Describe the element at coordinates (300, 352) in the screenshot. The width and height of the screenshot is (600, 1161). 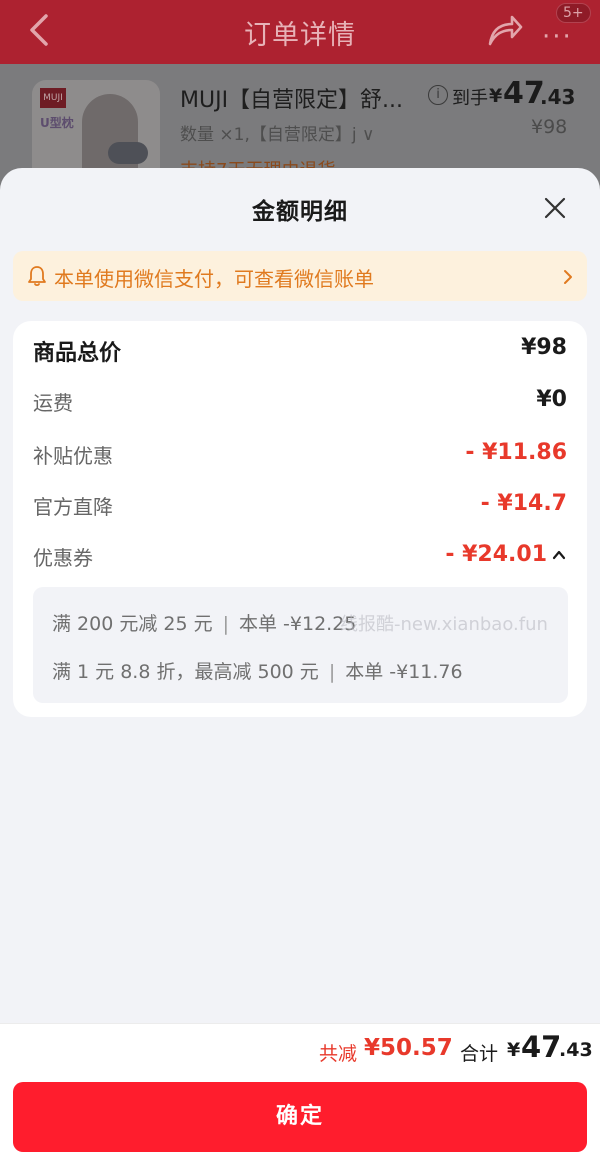
I see `row-goods-total: 商品总价 ¥98` at that location.